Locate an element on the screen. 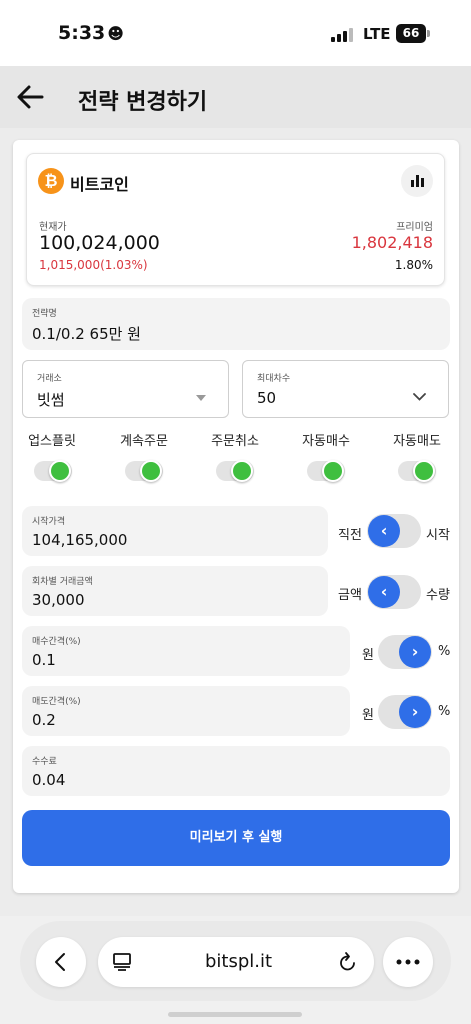  sell-interval-field: 매도간격(%) 0.2 is located at coordinates (186, 711).